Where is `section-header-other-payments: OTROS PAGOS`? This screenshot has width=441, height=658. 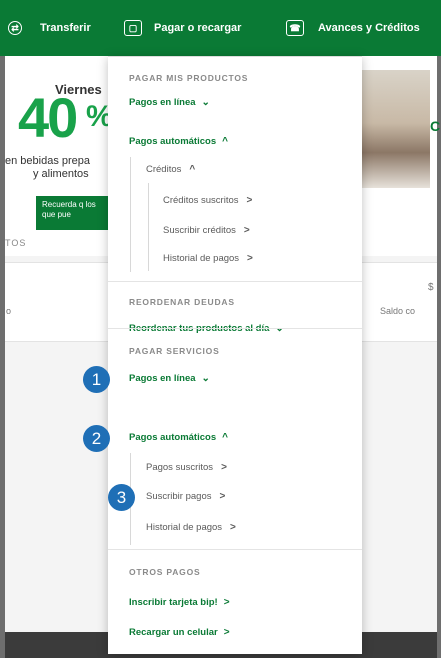 section-header-other-payments: OTROS PAGOS is located at coordinates (165, 572).